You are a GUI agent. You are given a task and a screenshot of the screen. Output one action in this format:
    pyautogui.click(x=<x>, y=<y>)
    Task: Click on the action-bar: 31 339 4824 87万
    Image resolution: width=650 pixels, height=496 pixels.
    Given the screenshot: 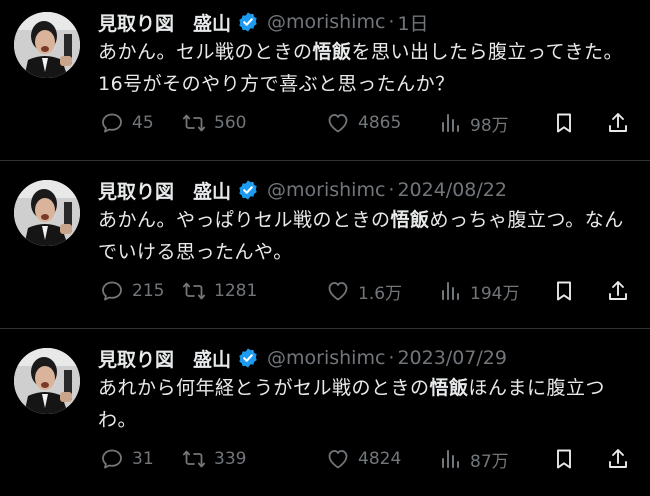 What is the action you would take?
    pyautogui.click(x=368, y=459)
    